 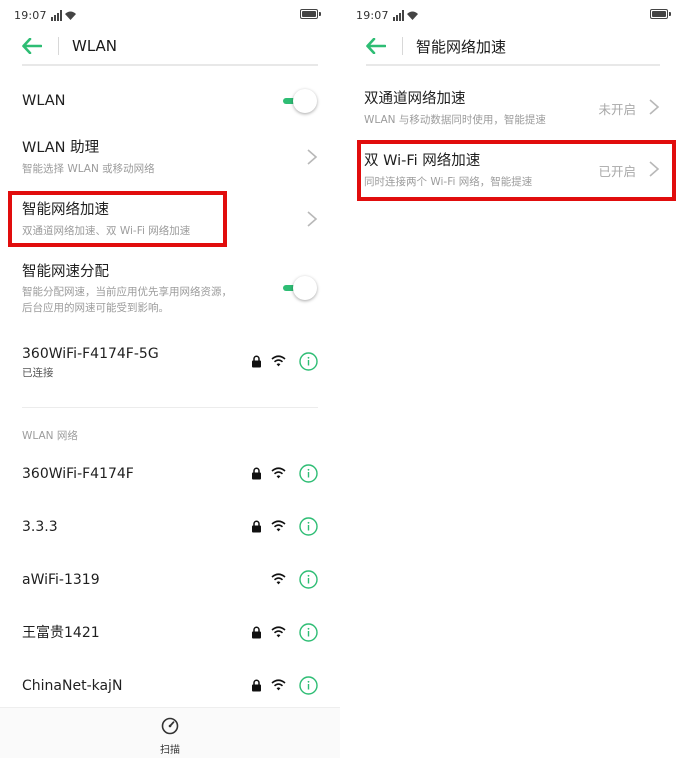 I want to click on network-ssid: 360WiFi-F4174F, so click(x=78, y=474).